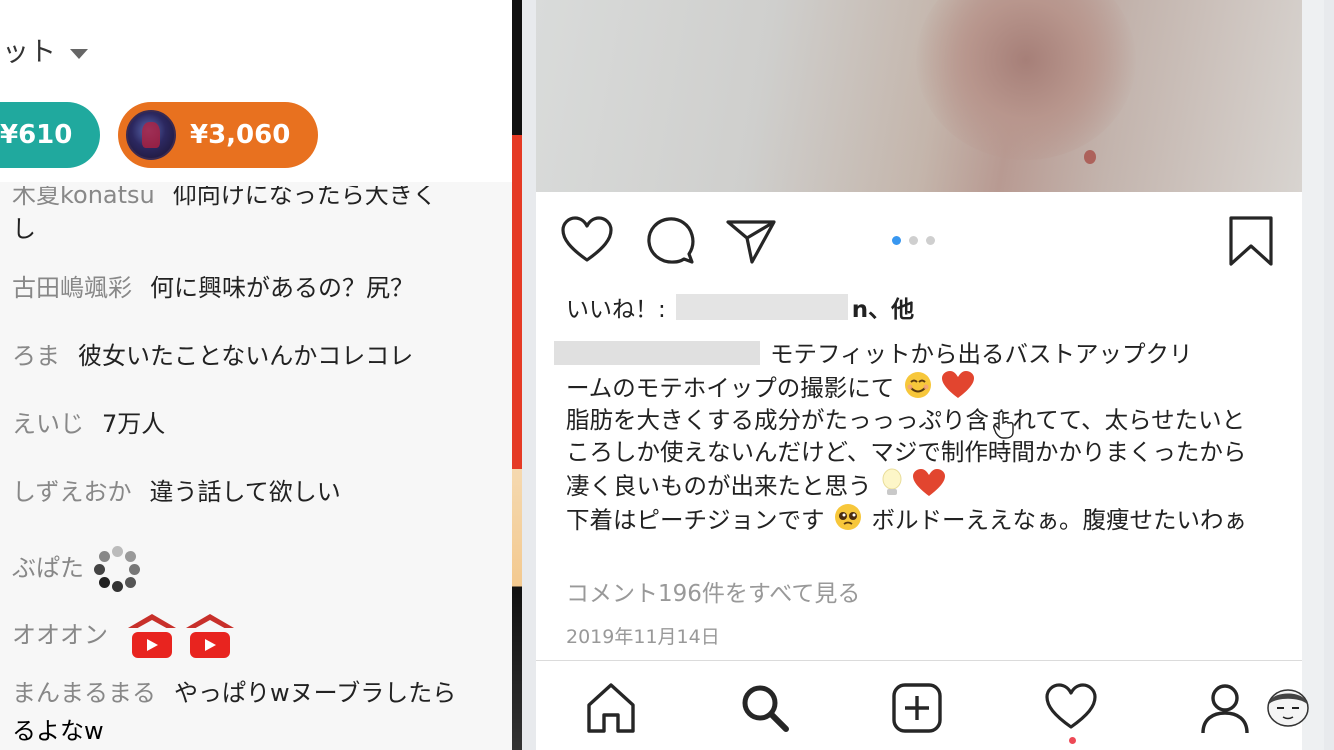  What do you see at coordinates (517, 423) in the screenshot?
I see `background-video-strip` at bounding box center [517, 423].